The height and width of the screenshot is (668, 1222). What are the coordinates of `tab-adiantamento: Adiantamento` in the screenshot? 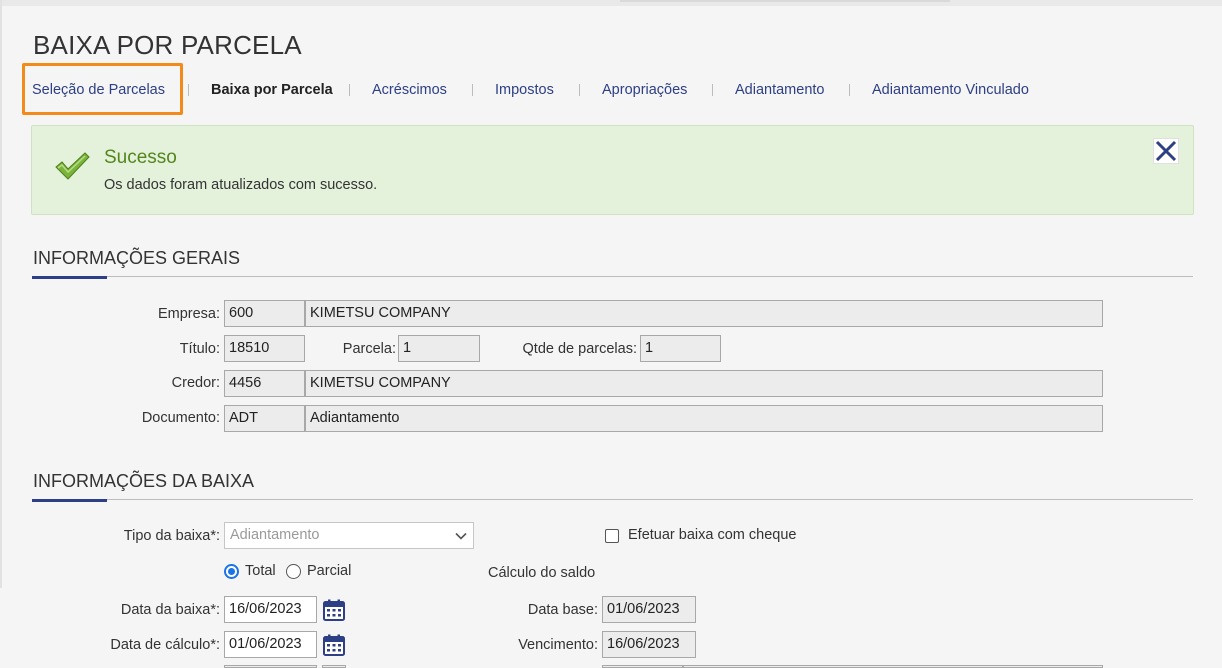 It's located at (779, 90).